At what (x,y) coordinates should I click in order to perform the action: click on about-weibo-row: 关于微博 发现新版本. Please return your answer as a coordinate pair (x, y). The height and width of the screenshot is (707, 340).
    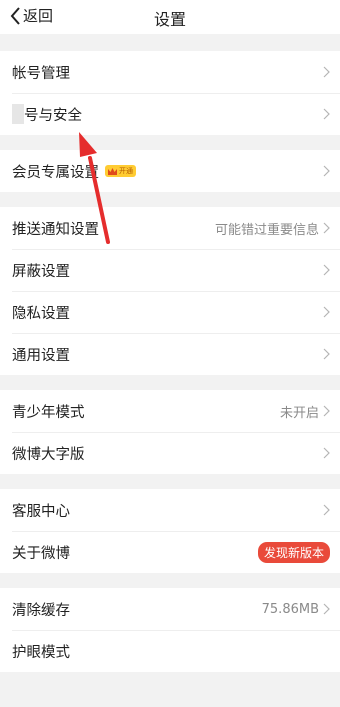
    Looking at the image, I should click on (170, 552).